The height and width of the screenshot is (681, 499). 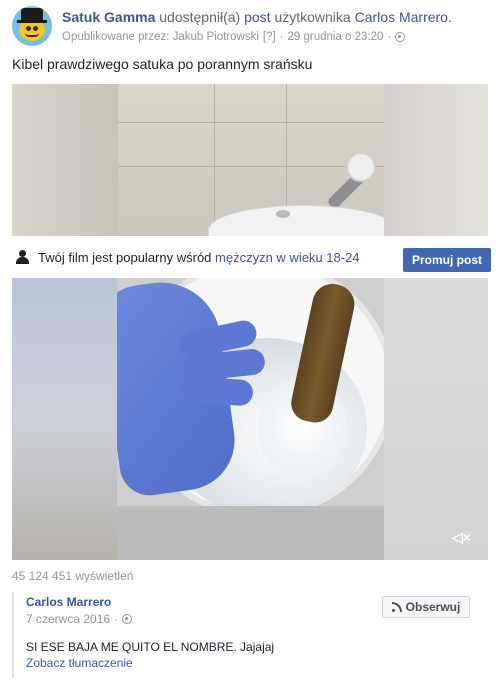 I want to click on avatar-eye-right, so click(x=35, y=28).